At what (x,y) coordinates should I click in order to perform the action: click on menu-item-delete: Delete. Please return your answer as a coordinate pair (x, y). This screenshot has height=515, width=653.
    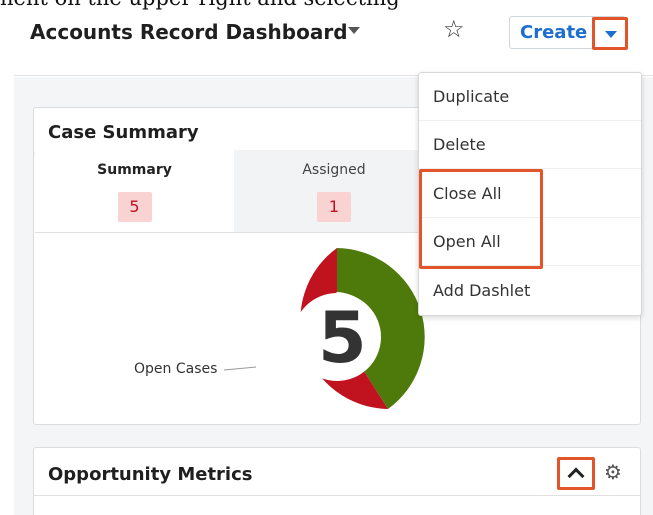
    Looking at the image, I should click on (530, 145).